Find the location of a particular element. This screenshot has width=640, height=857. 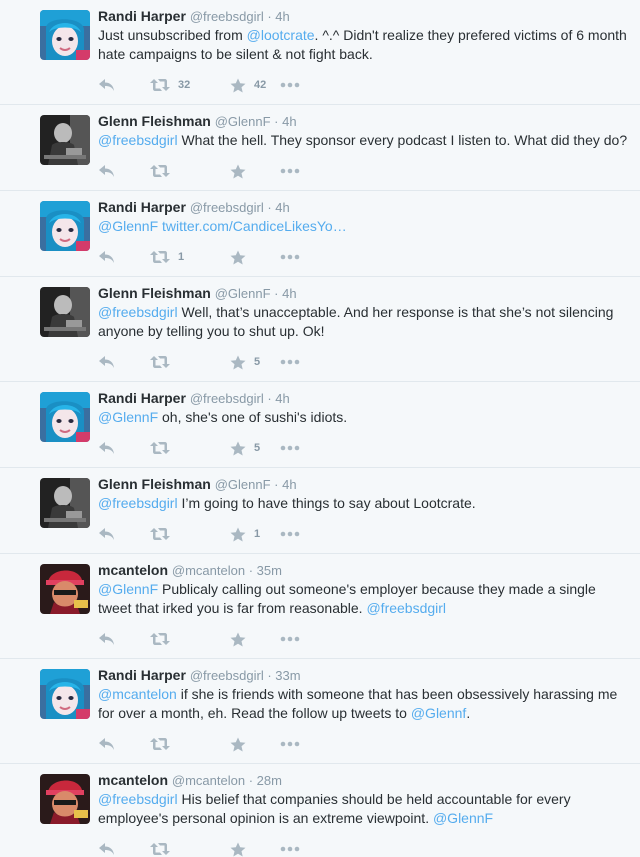

tweet-link: @mcantelon is located at coordinates (137, 694).